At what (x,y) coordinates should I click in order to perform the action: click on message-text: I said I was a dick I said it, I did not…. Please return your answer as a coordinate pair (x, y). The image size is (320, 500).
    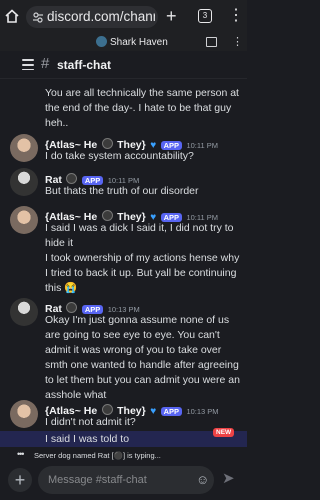
    Looking at the image, I should click on (139, 235).